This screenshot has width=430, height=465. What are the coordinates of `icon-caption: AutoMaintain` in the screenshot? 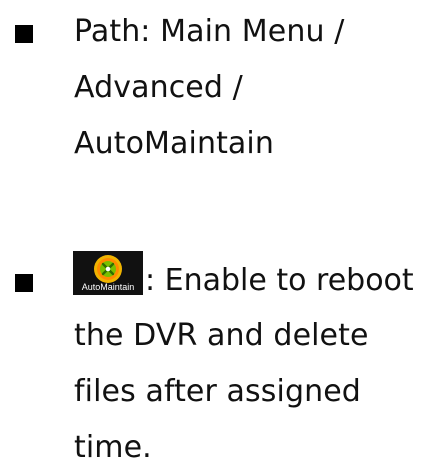 It's located at (108, 287).